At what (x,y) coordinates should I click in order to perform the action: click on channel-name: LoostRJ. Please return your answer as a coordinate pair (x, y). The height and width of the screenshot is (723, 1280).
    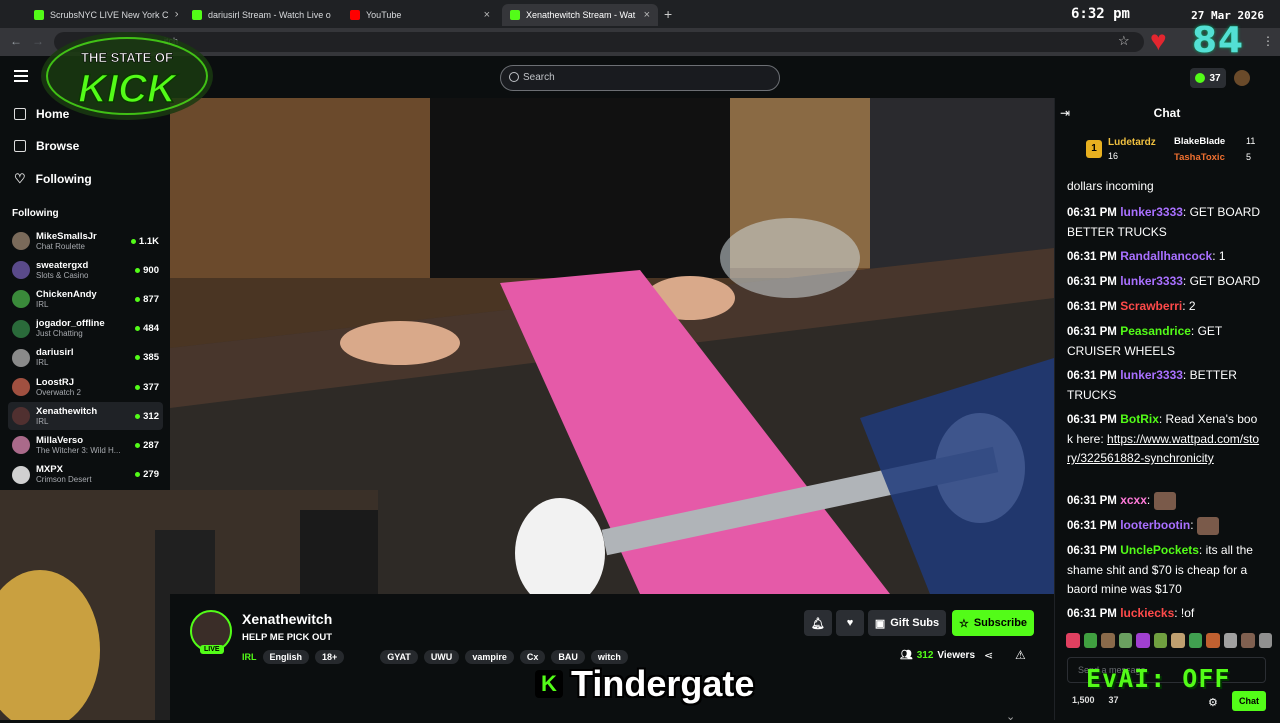
    Looking at the image, I should click on (55, 382).